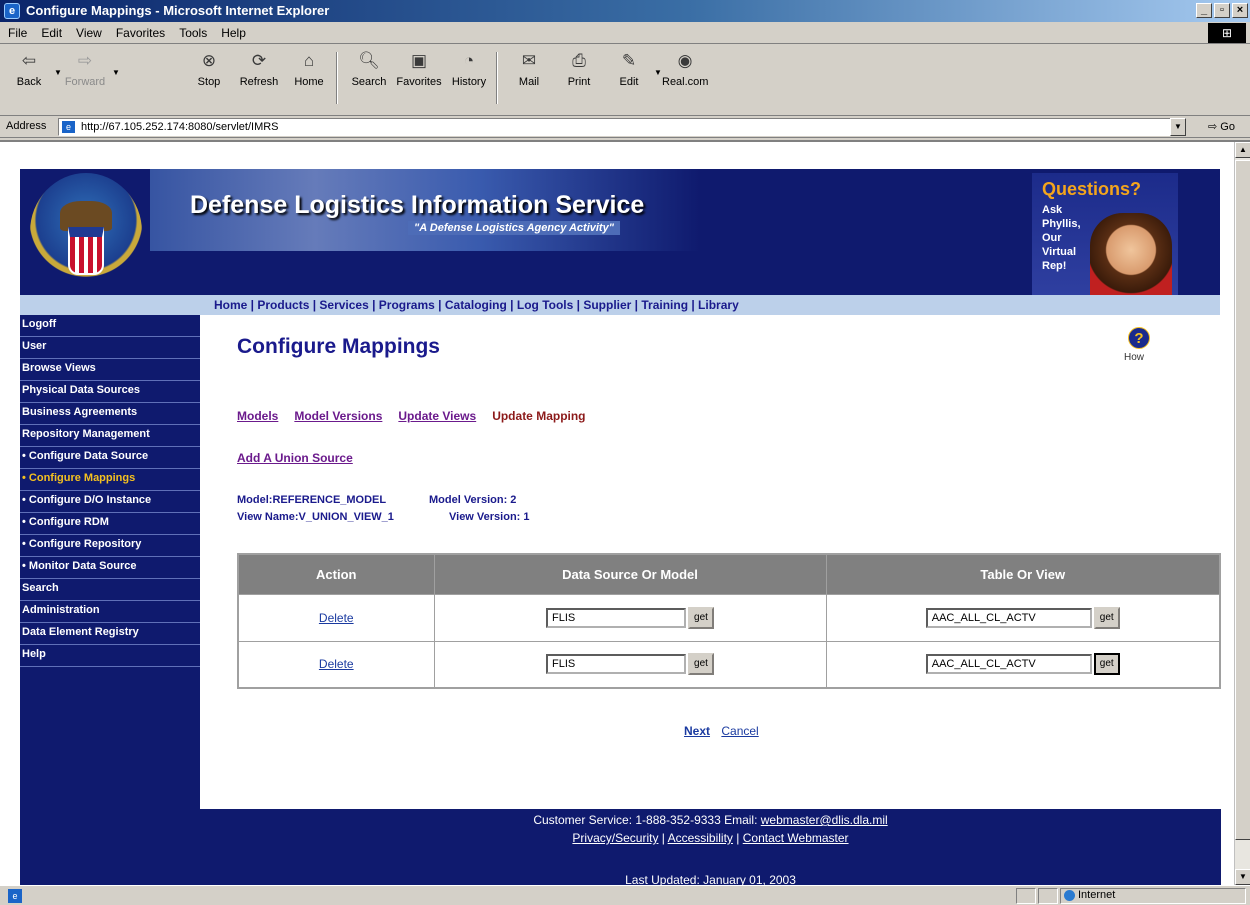 The image size is (1250, 905). Describe the element at coordinates (110, 370) in the screenshot. I see `sidebar-item-browse-views: Browse Views` at that location.